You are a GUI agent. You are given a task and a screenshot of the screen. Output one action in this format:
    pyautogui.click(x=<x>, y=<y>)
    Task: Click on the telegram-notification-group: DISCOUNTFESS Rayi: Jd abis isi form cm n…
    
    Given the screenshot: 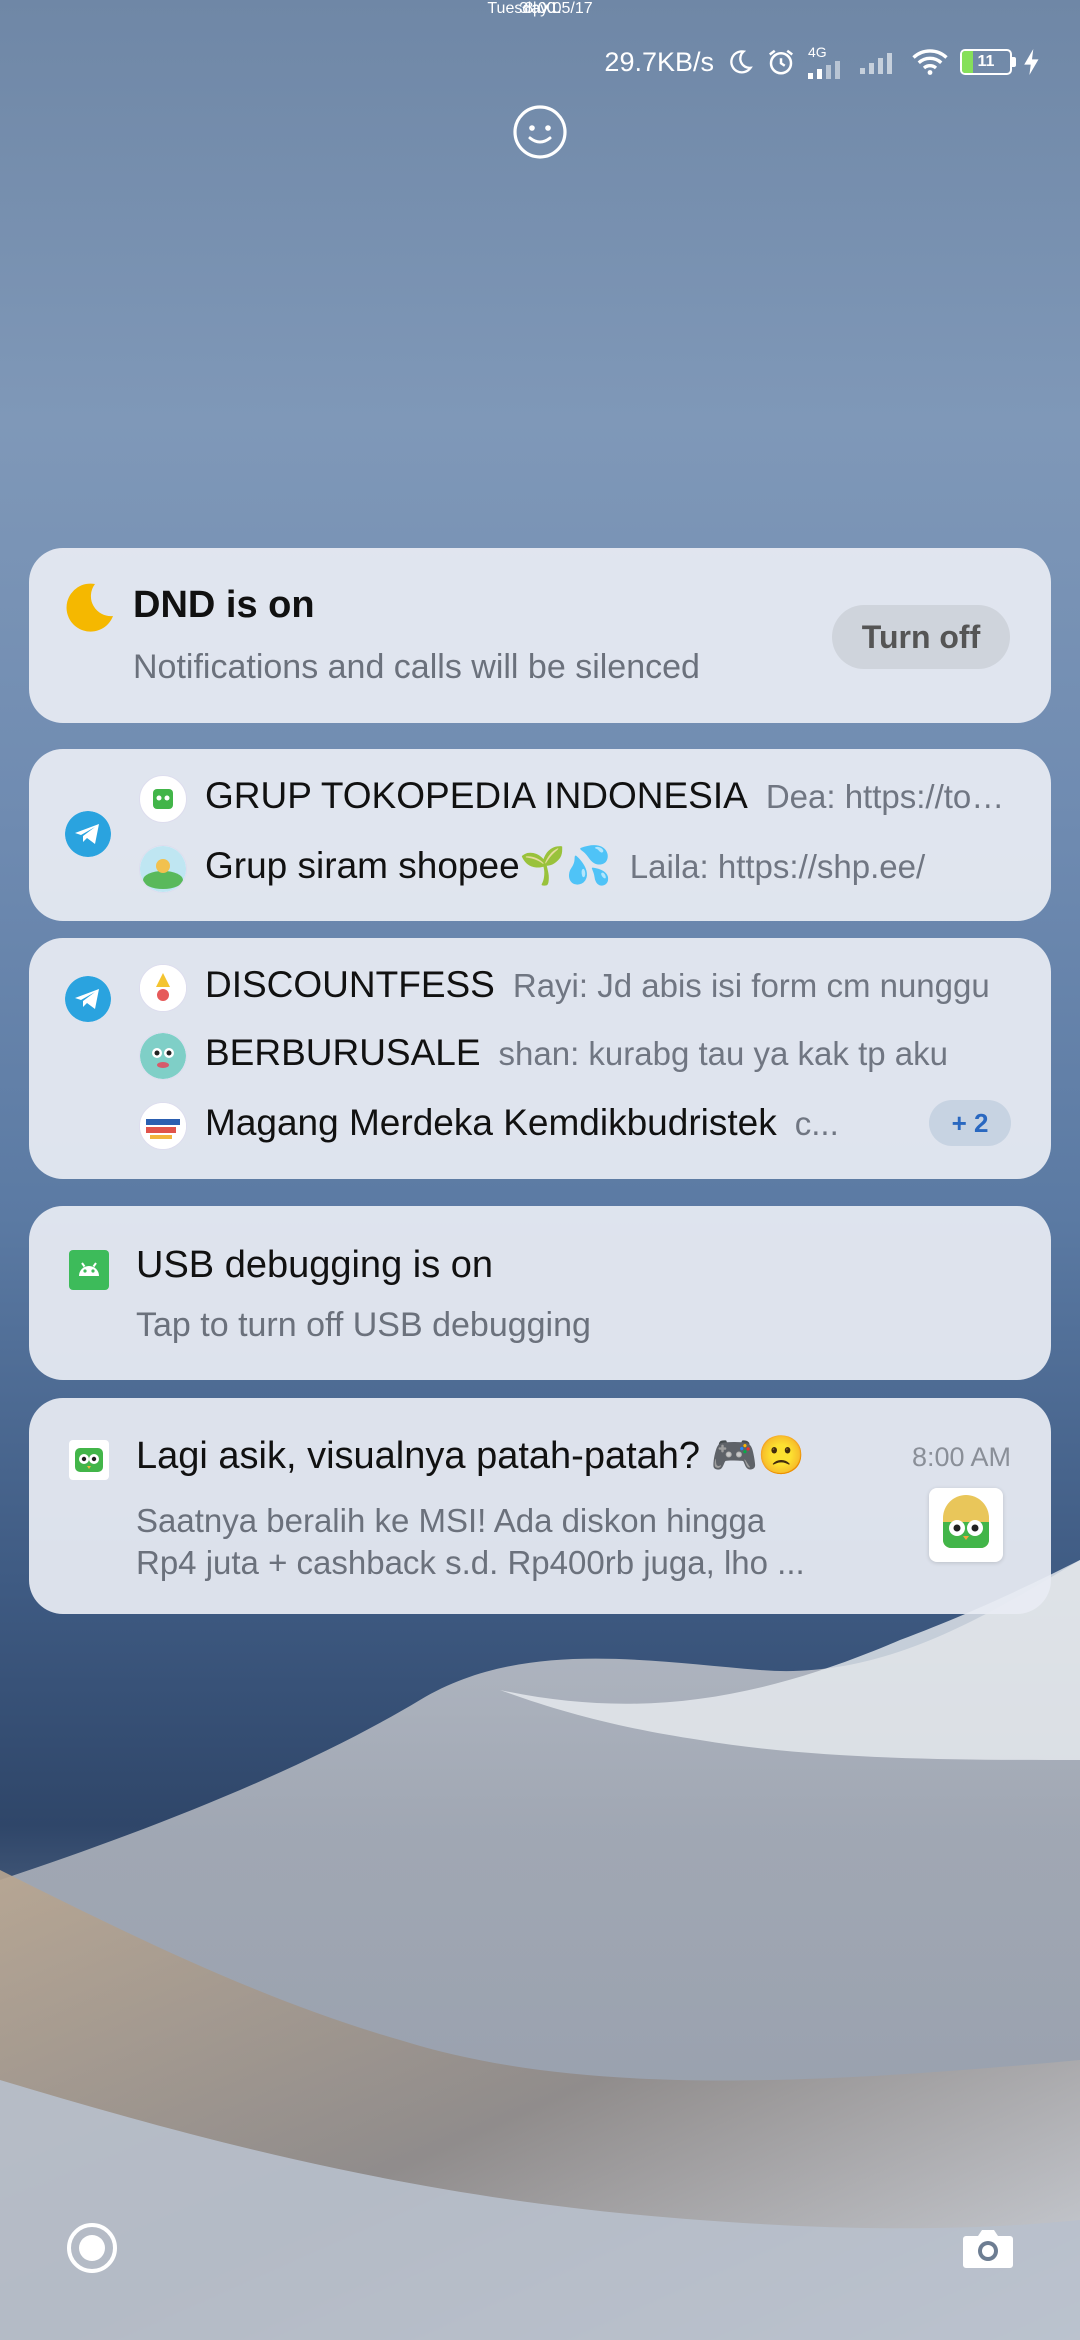 What is the action you would take?
    pyautogui.click(x=540, y=1058)
    